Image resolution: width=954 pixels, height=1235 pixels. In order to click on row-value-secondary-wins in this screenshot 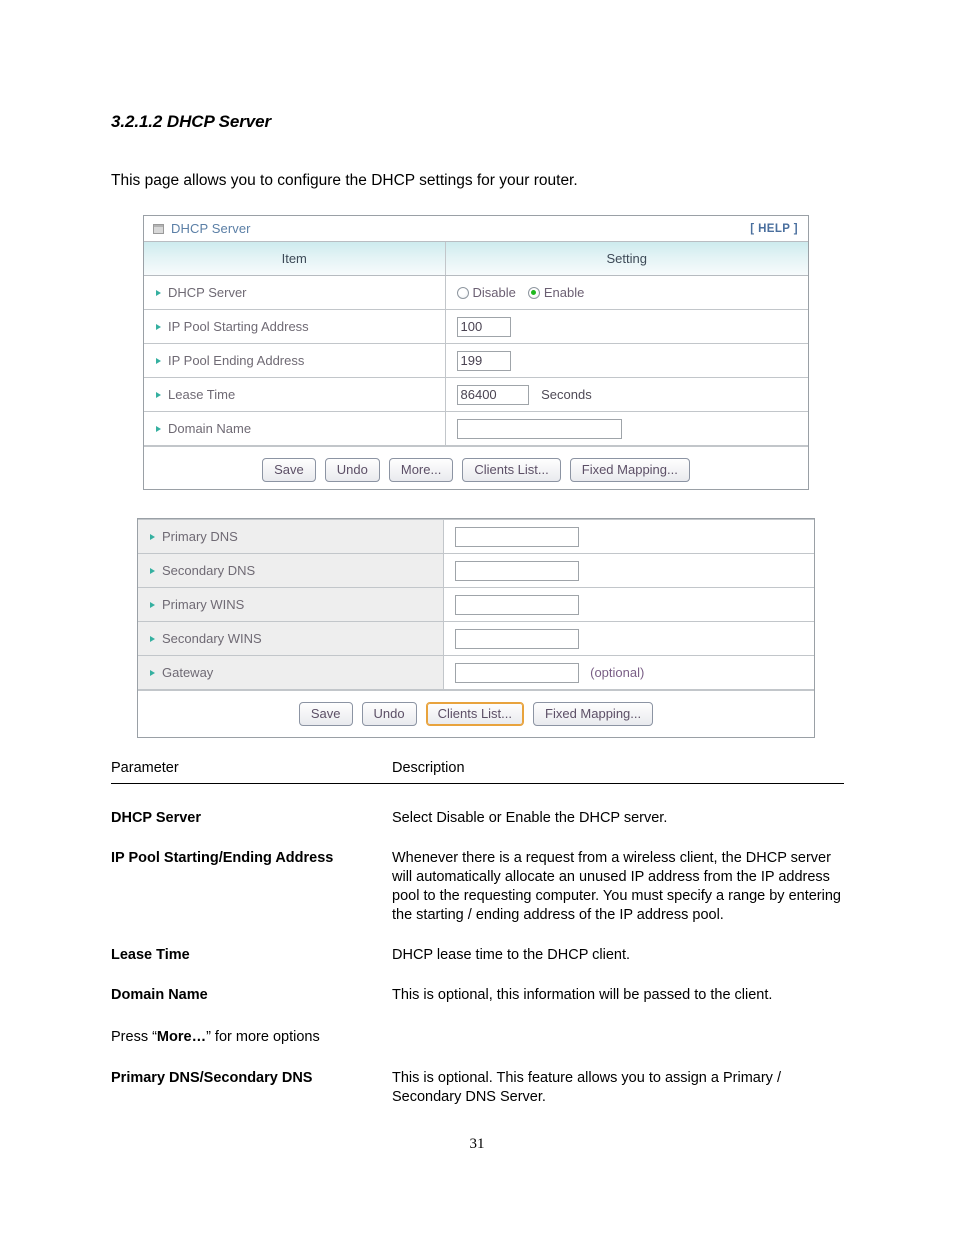, I will do `click(628, 638)`.